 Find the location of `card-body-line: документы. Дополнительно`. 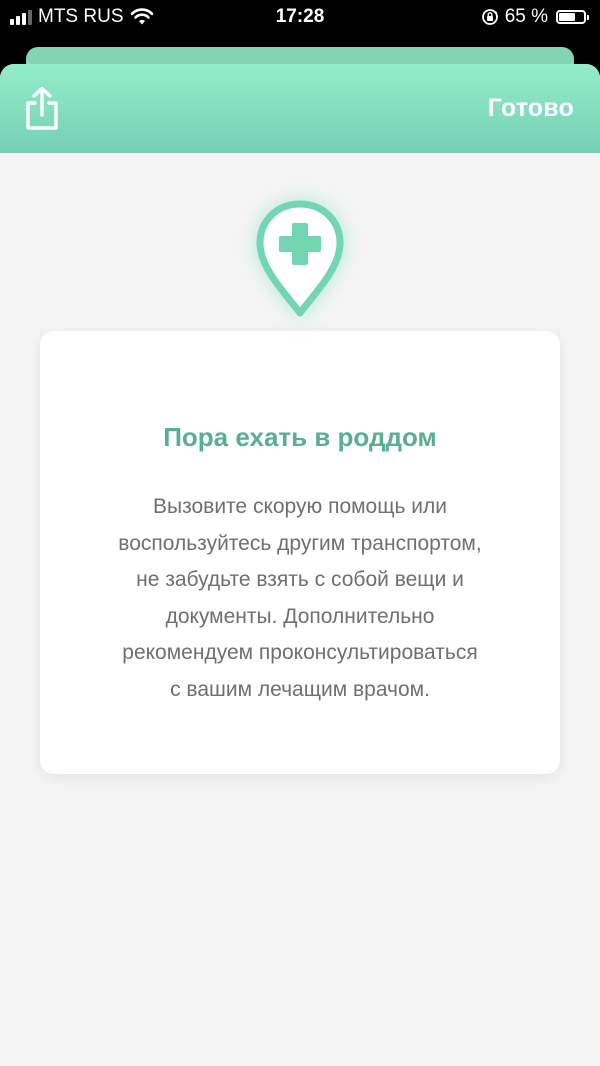

card-body-line: документы. Дополнительно is located at coordinates (300, 616).